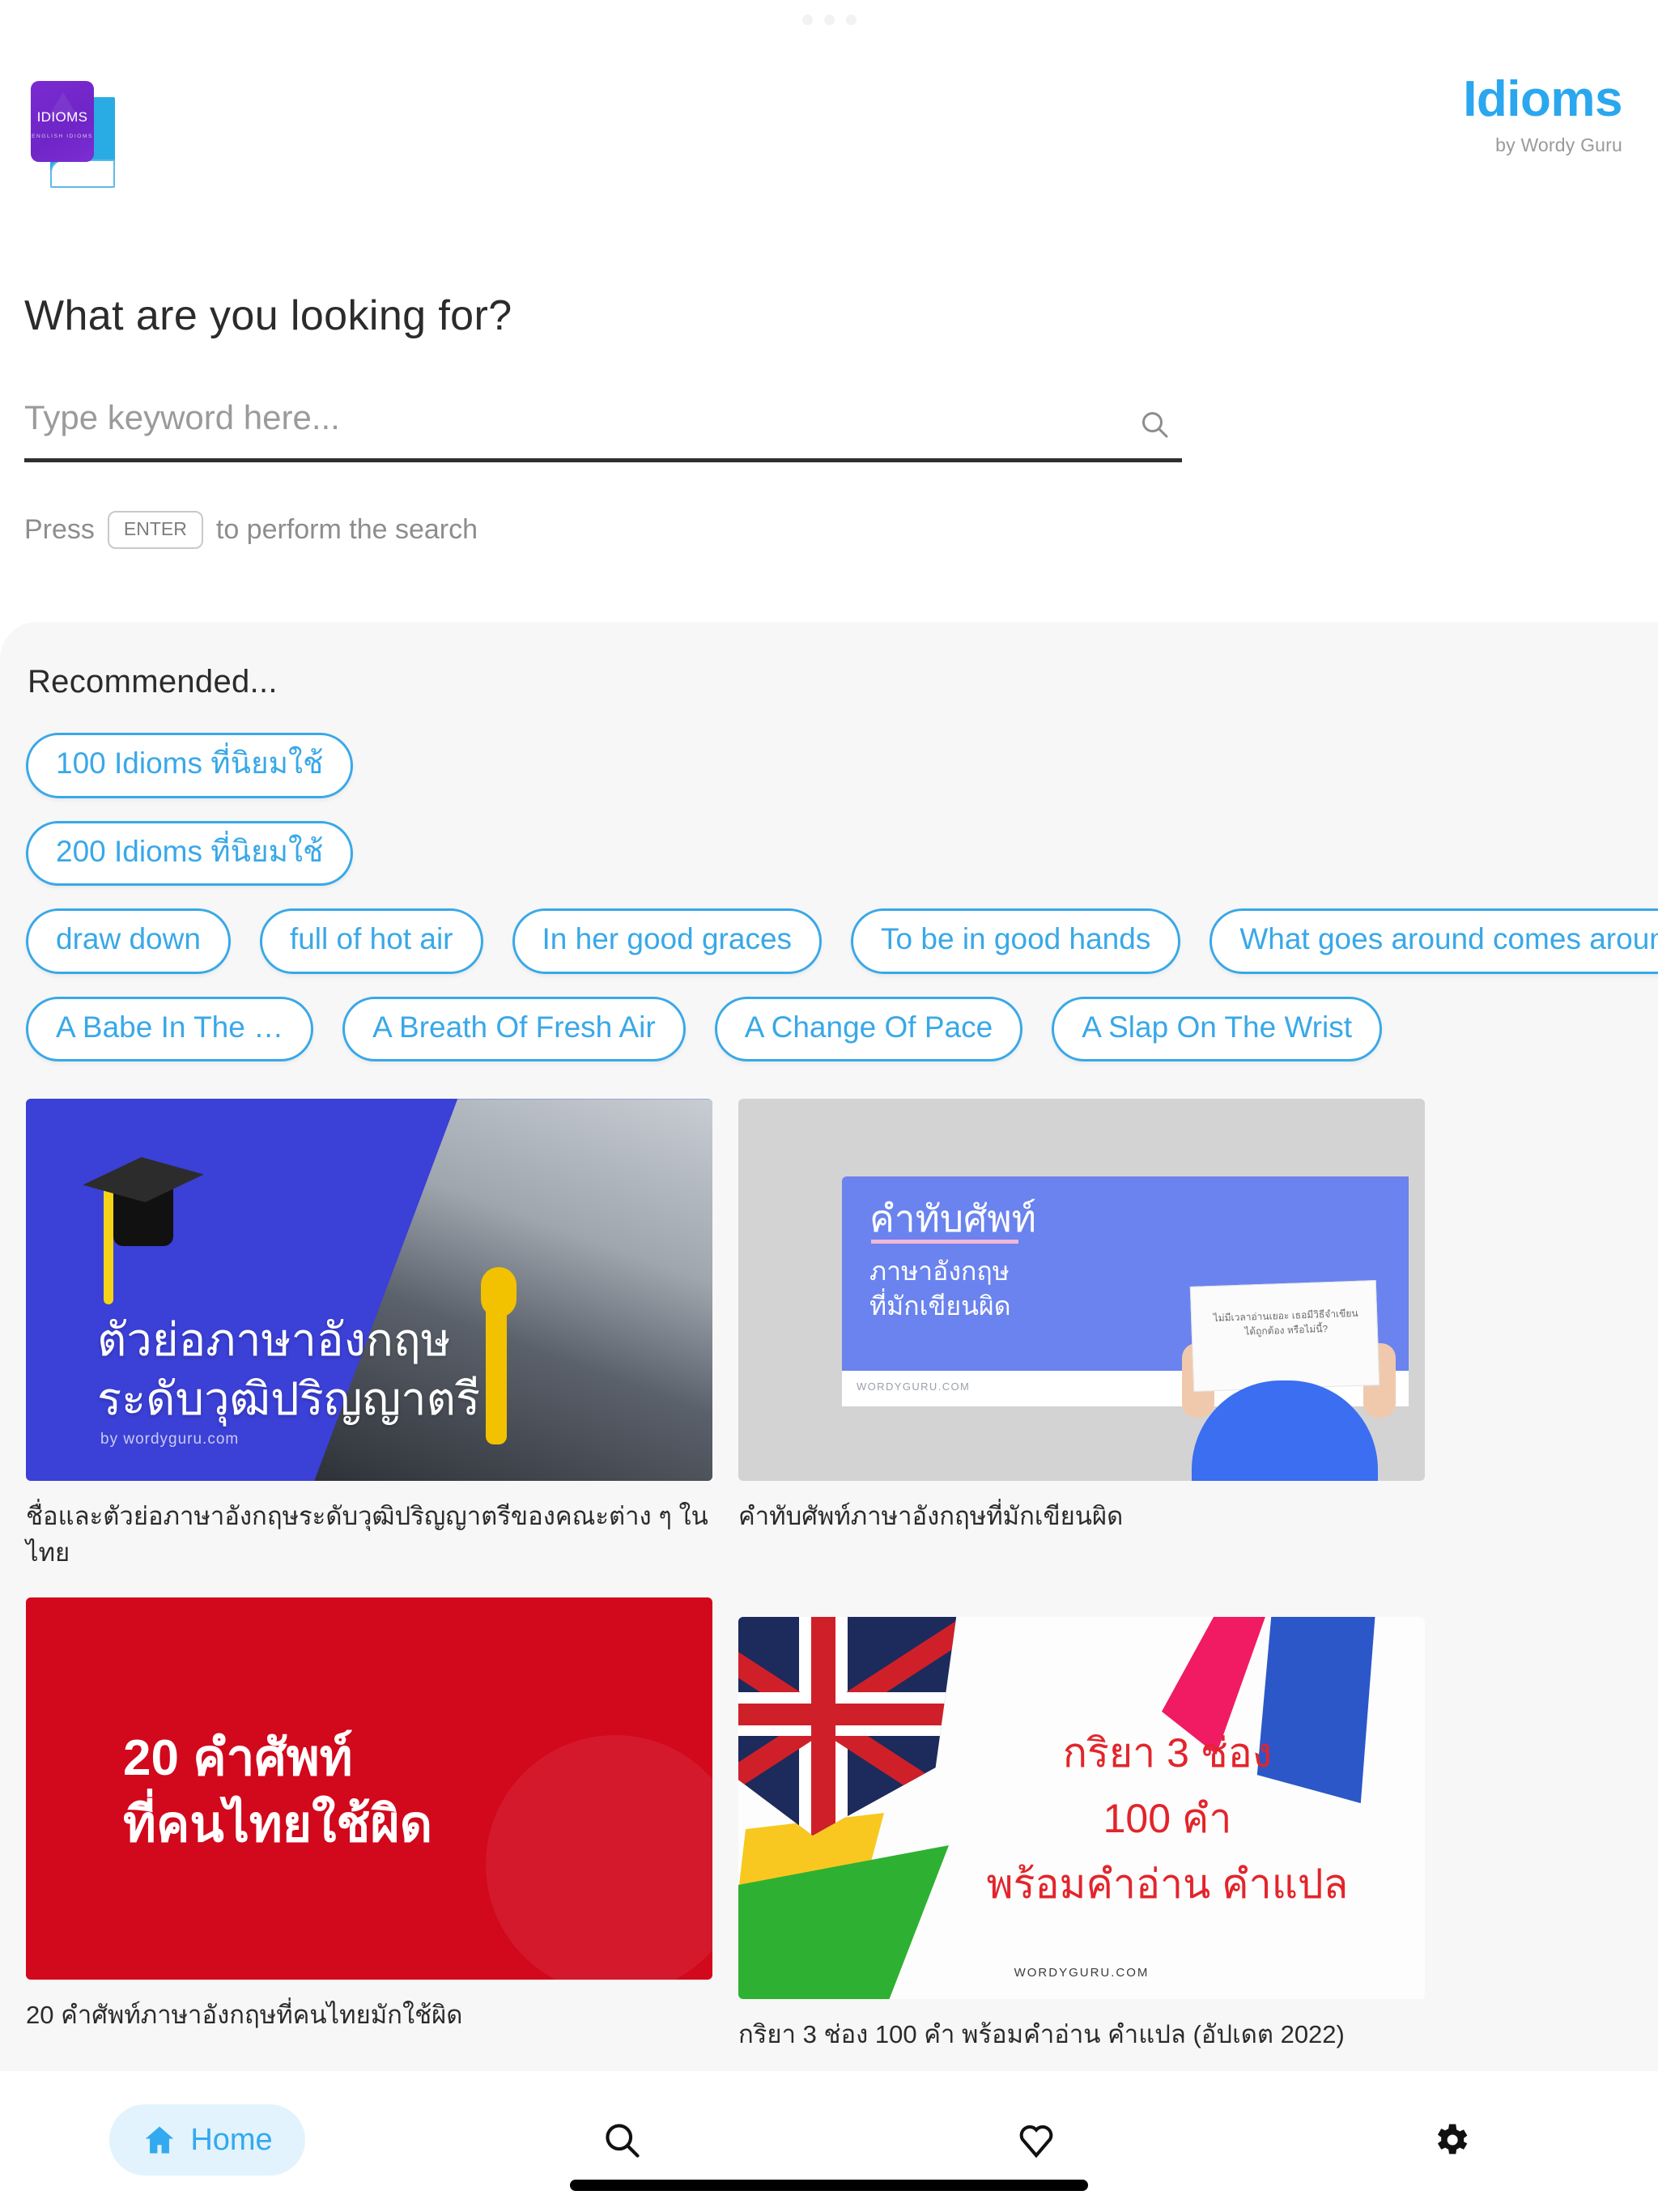  I want to click on thumbnail-line-2: ที่คนไทยใช้ผิด, so click(278, 1825).